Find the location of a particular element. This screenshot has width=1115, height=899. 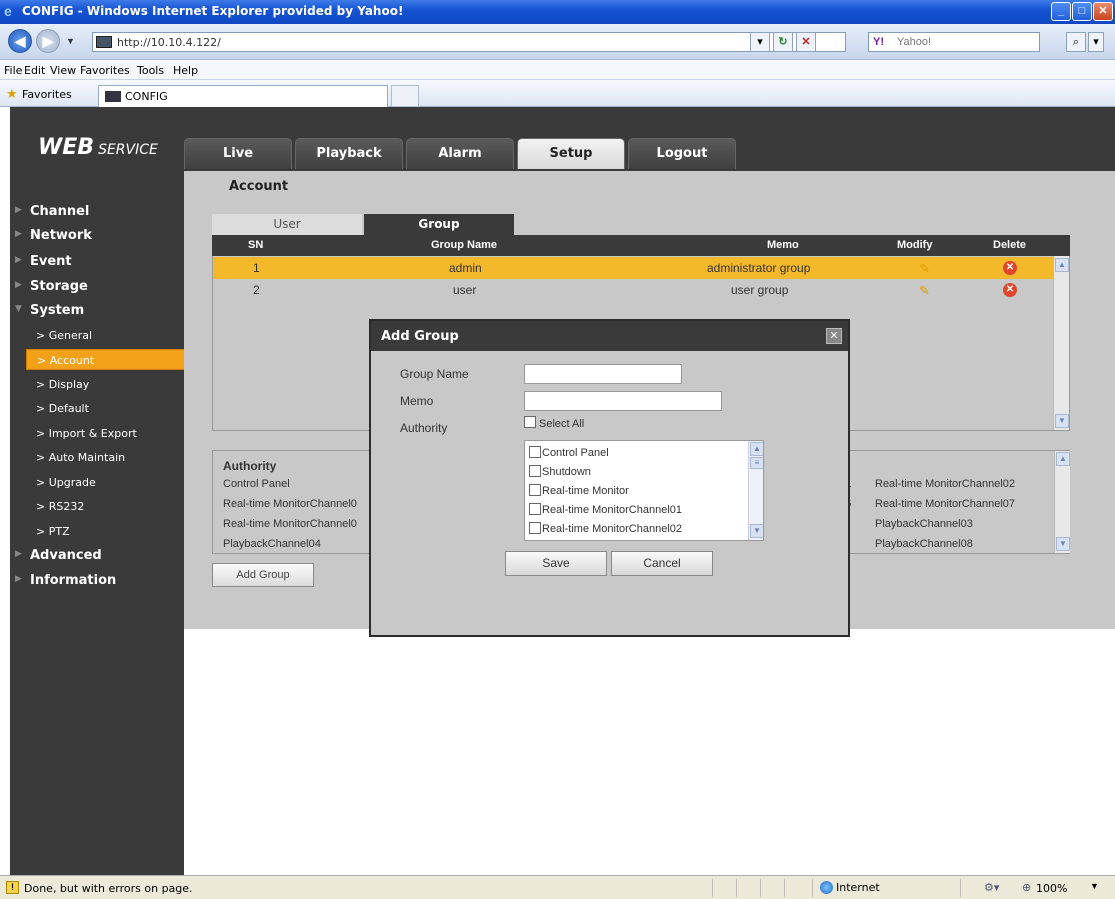

sidebar-item-system: ▼ System is located at coordinates (97, 311).